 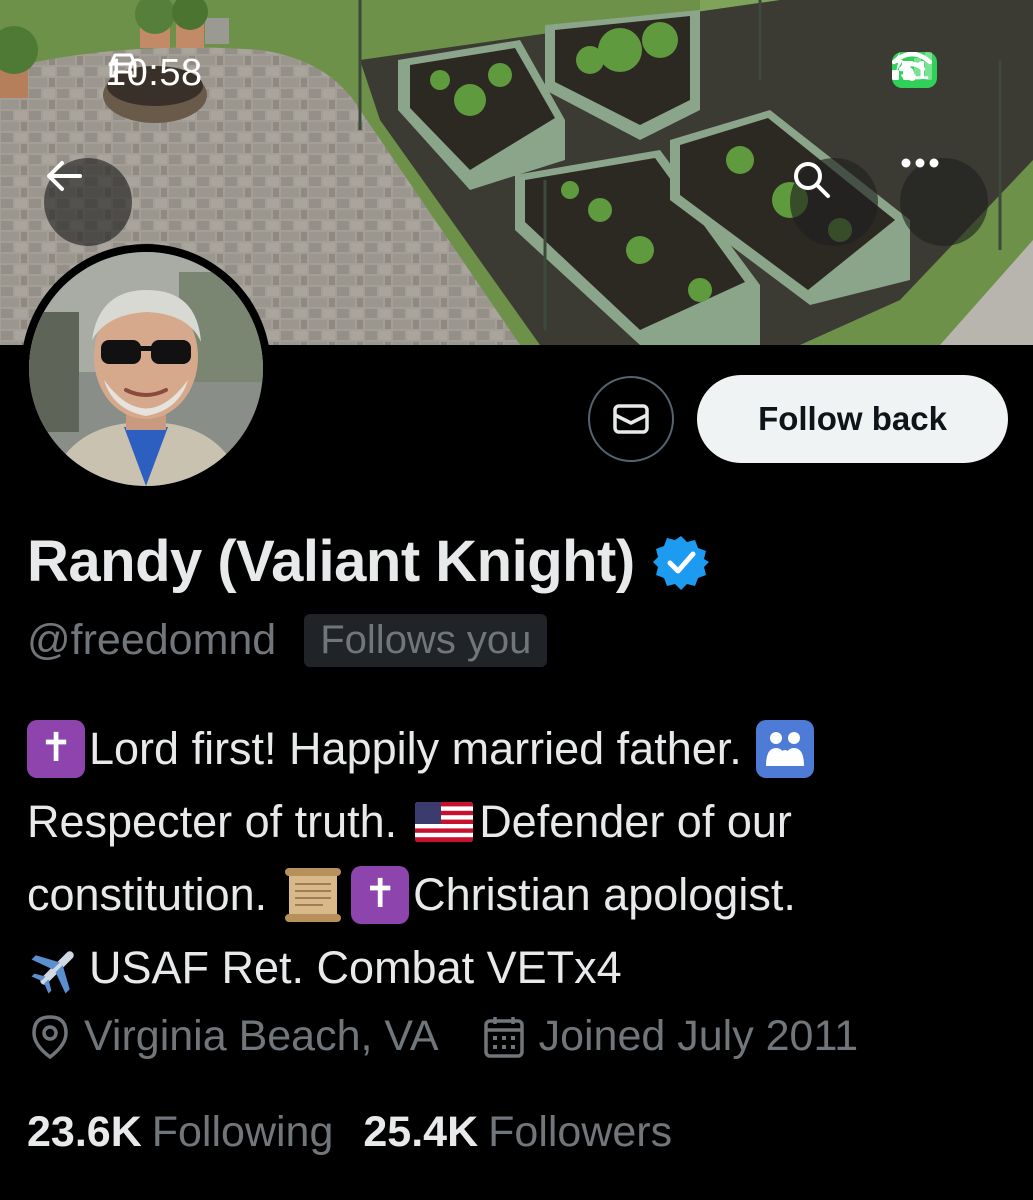 What do you see at coordinates (898, 62) in the screenshot?
I see `charging-bolt-icon` at bounding box center [898, 62].